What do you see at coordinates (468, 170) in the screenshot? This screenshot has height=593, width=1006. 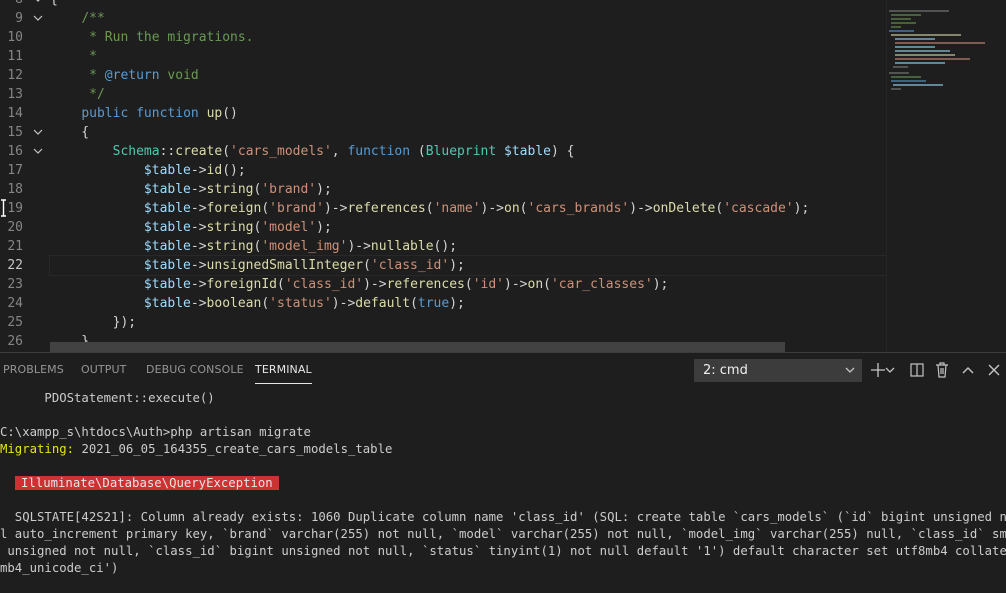 I see `code-line: $table->id();` at bounding box center [468, 170].